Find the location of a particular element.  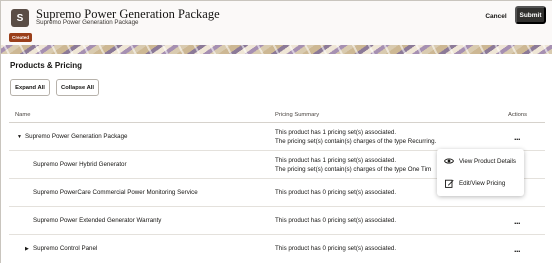

row-name-cell: ▶ Supremo Control Panel is located at coordinates (61, 248).